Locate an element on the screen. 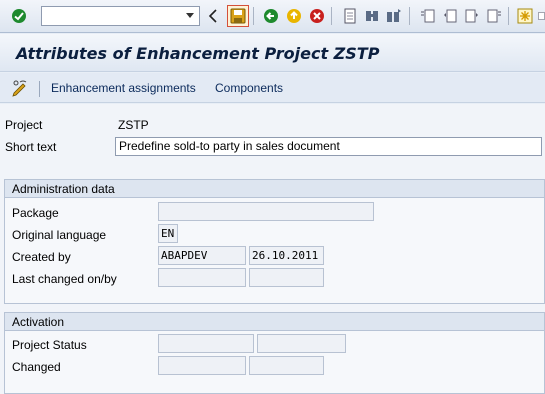 Image resolution: width=545 pixels, height=394 pixels. changed-label: Changed is located at coordinates (36, 367).